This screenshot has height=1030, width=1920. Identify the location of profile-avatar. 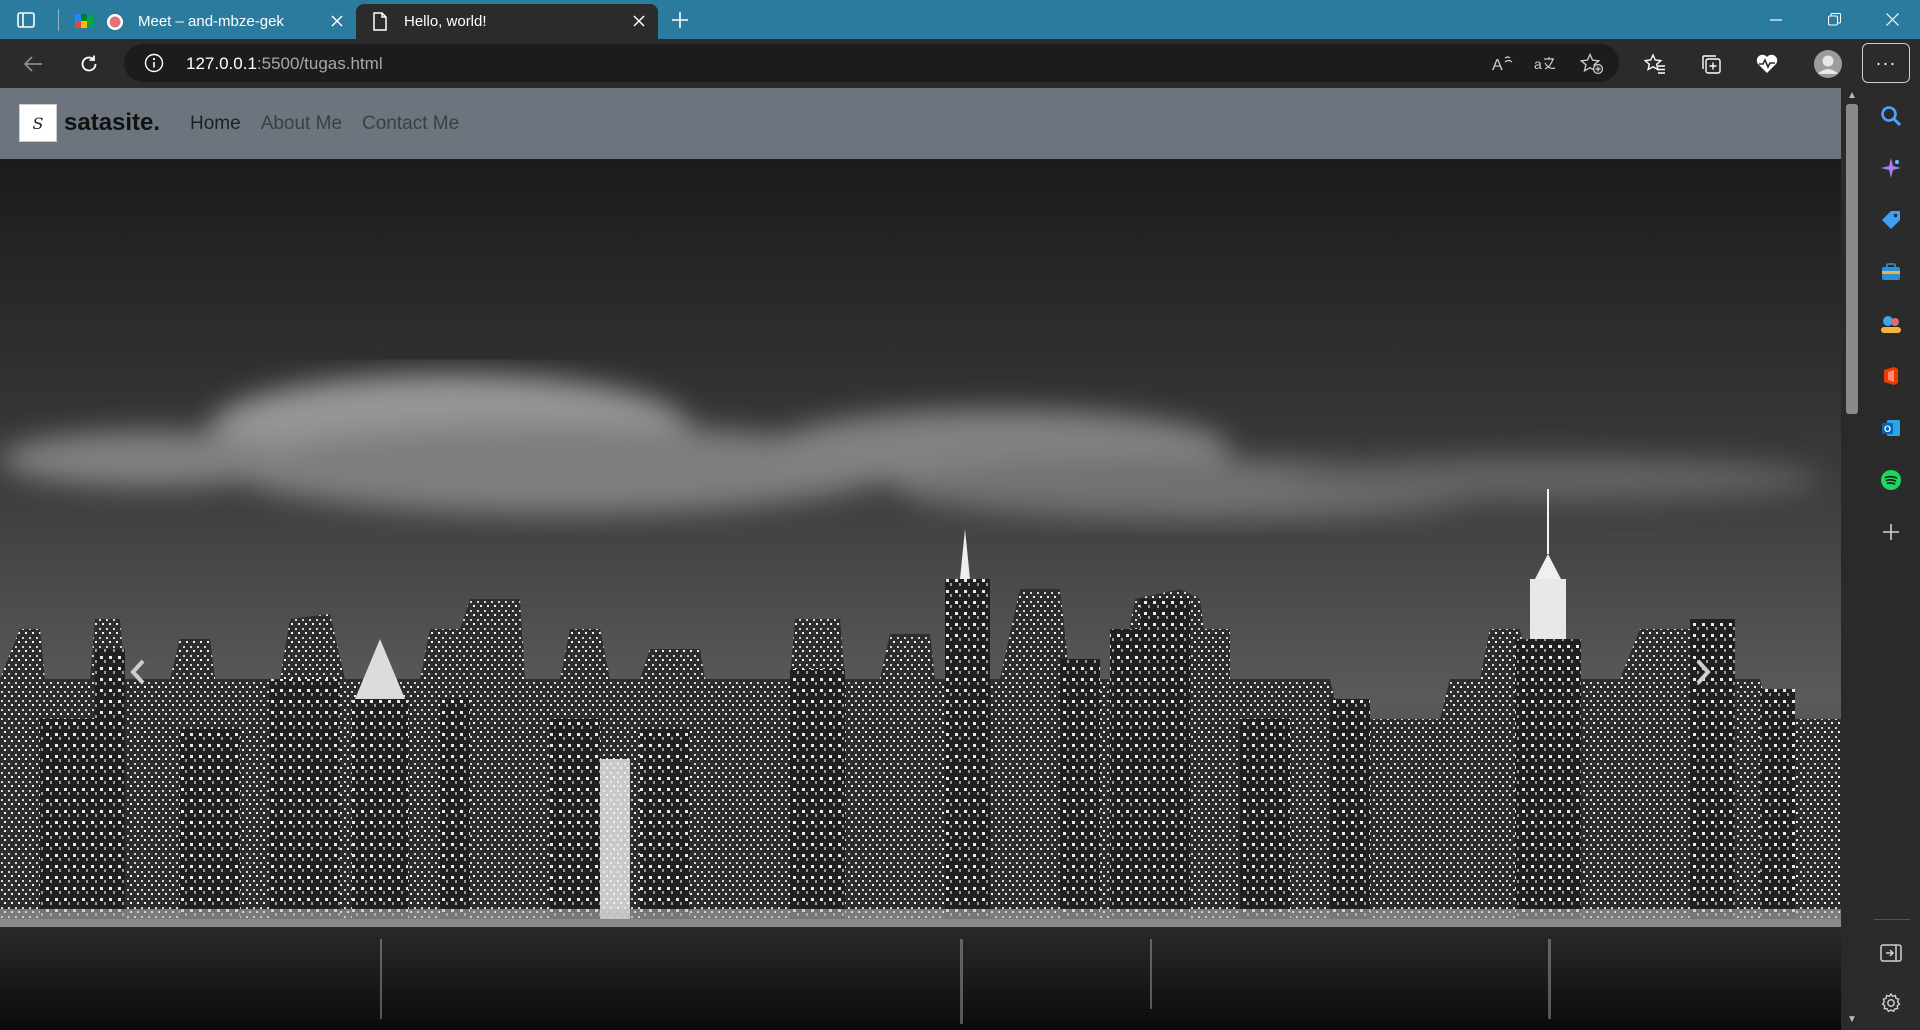
(1828, 64).